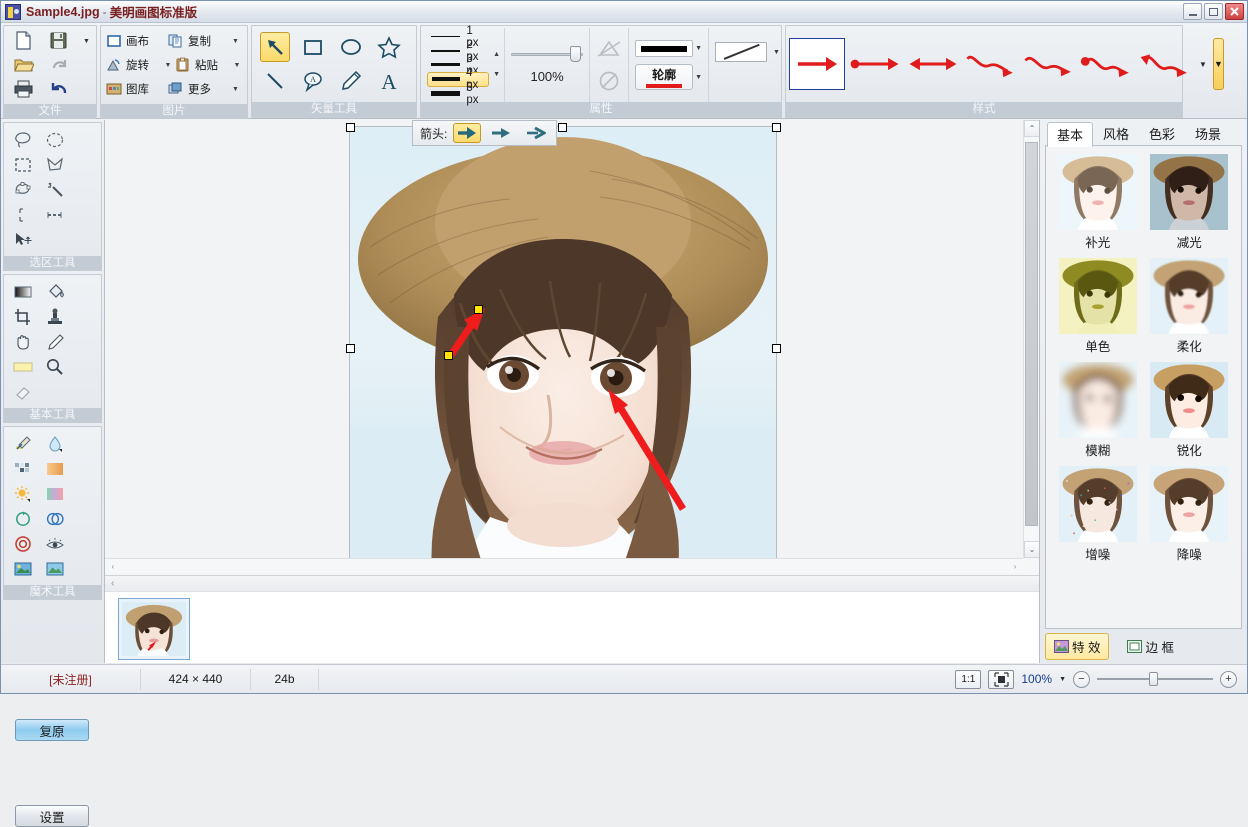  I want to click on scroll-left-button: ‹, so click(113, 566).